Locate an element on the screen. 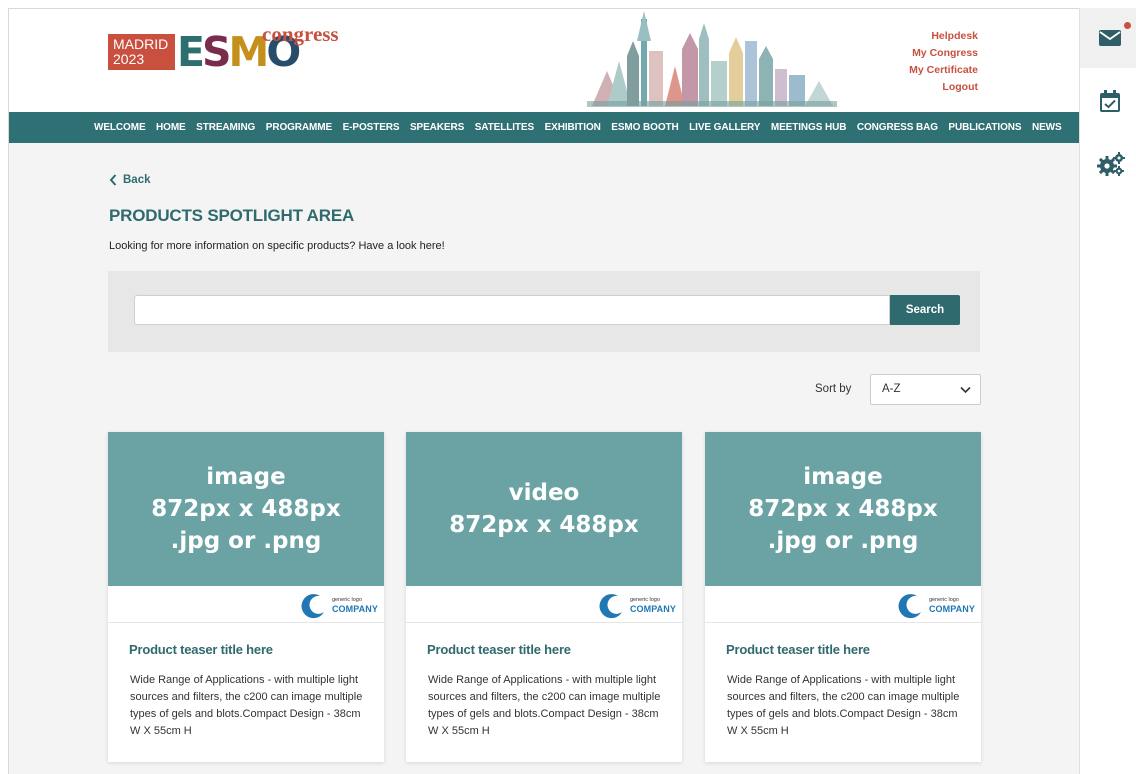  esmo-letter-e: E is located at coordinates (191, 52).